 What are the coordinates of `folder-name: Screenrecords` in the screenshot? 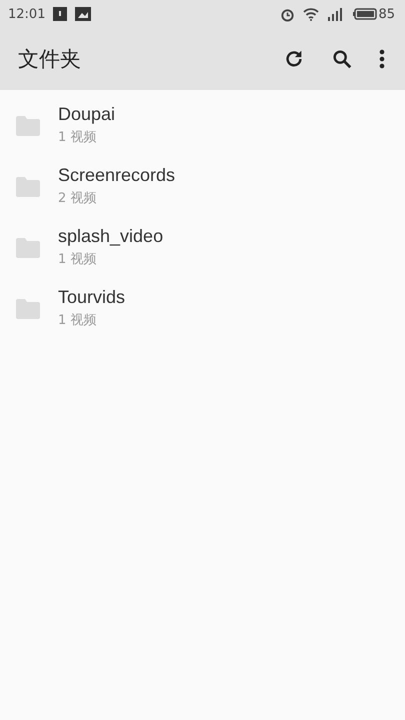 It's located at (117, 175).